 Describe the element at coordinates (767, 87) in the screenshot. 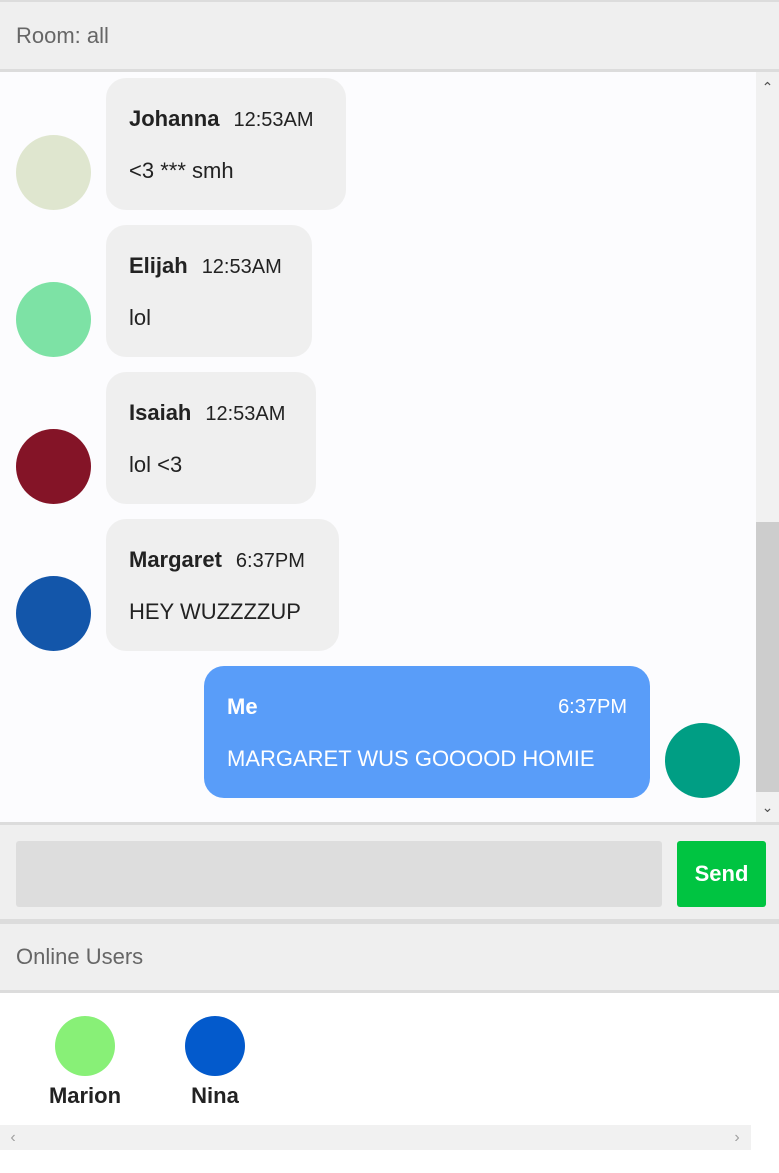

I see `chevron-up-icon: ⌃` at that location.